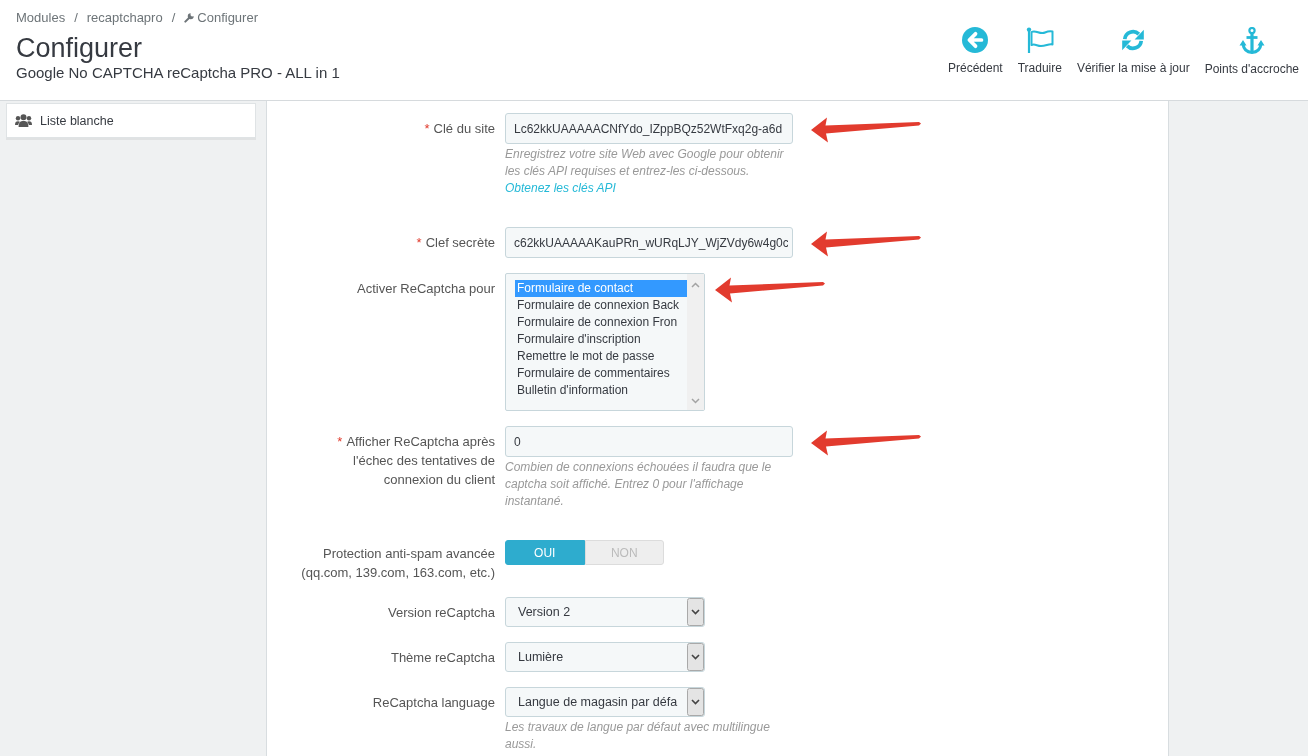 The height and width of the screenshot is (756, 1308). What do you see at coordinates (178, 73) in the screenshot?
I see `page-subtitle: Google No CAPTCHA reCaptcha PRO - ALL in 1` at bounding box center [178, 73].